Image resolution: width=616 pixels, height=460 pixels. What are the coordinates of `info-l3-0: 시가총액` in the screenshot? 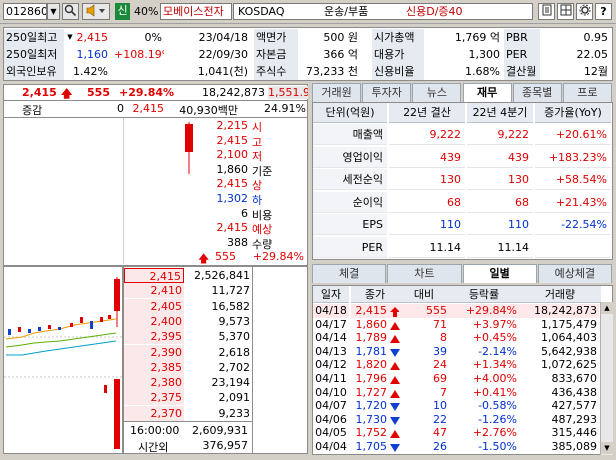 It's located at (398, 37).